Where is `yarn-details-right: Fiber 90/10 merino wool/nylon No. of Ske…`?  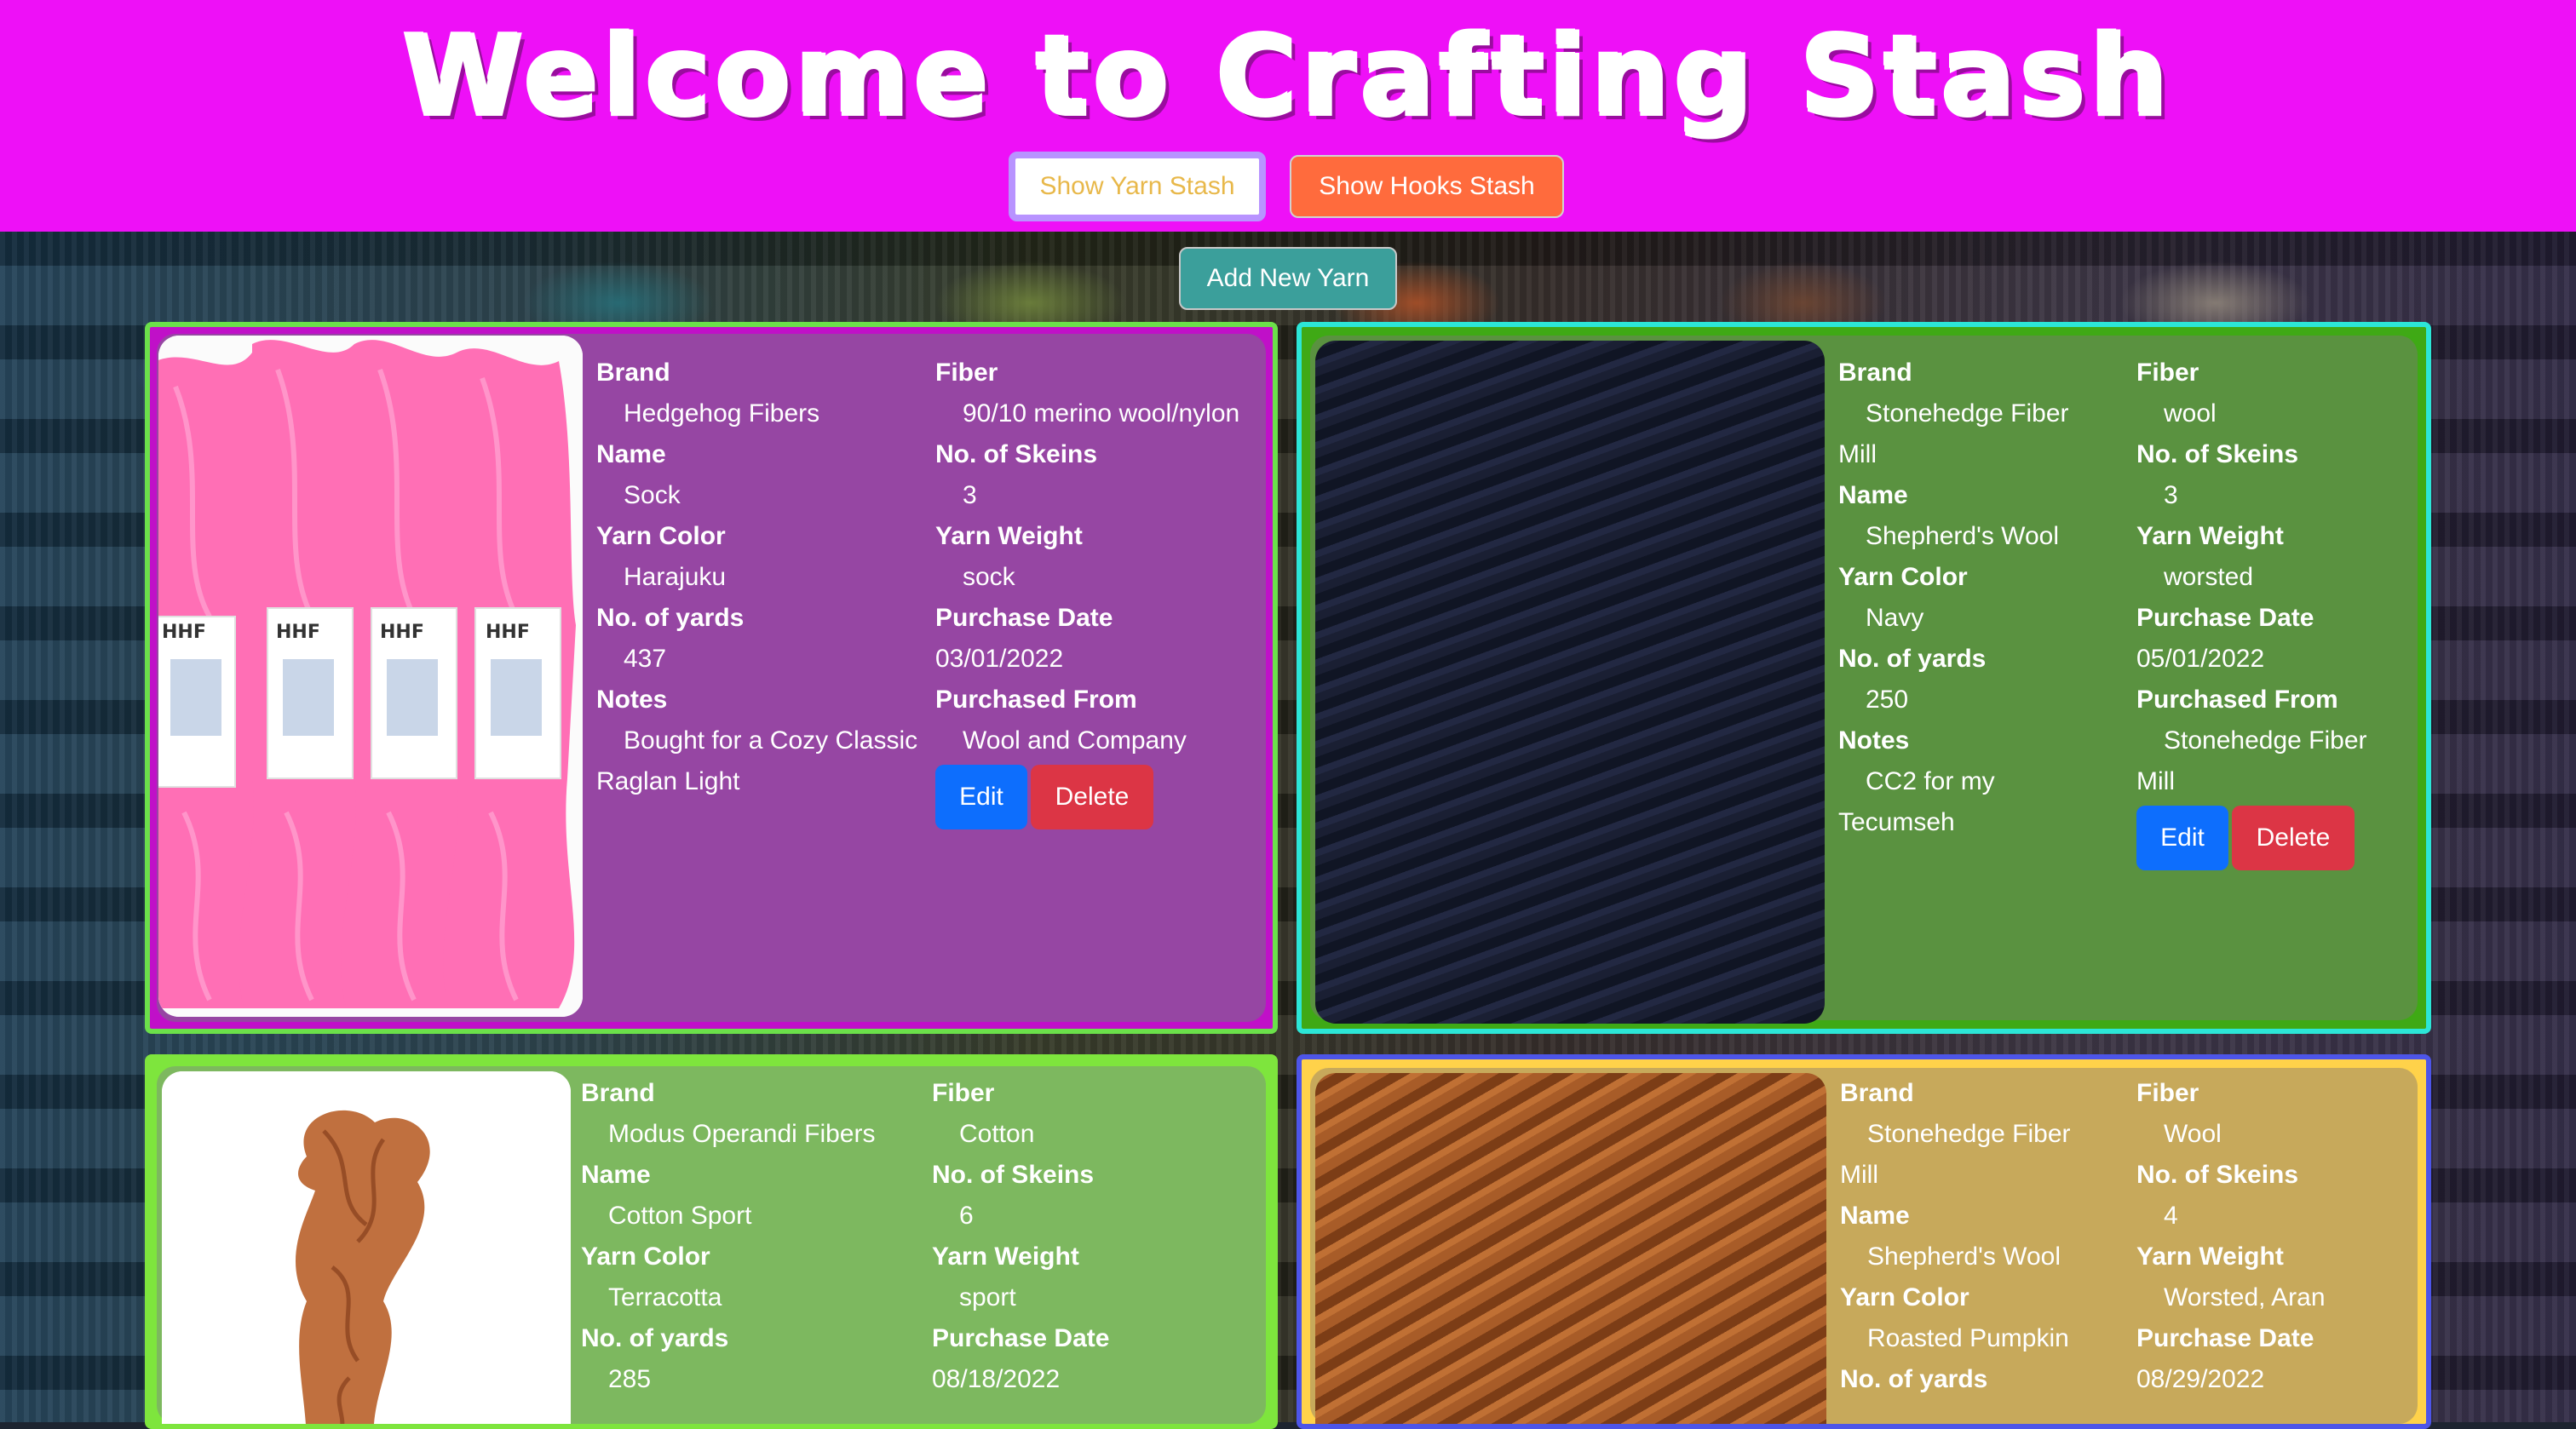 yarn-details-right: Fiber 90/10 merino wool/nylon No. of Ske… is located at coordinates (1088, 591).